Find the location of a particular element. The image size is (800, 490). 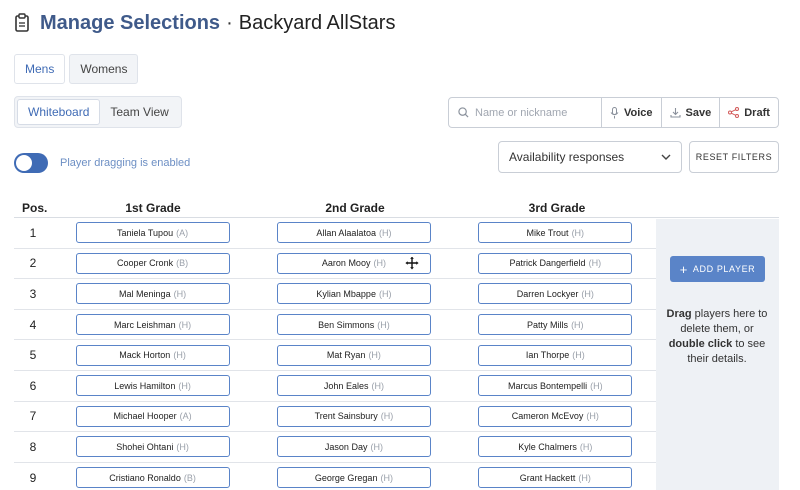

player-card: Shohei Ohtani (H) is located at coordinates (152, 447).